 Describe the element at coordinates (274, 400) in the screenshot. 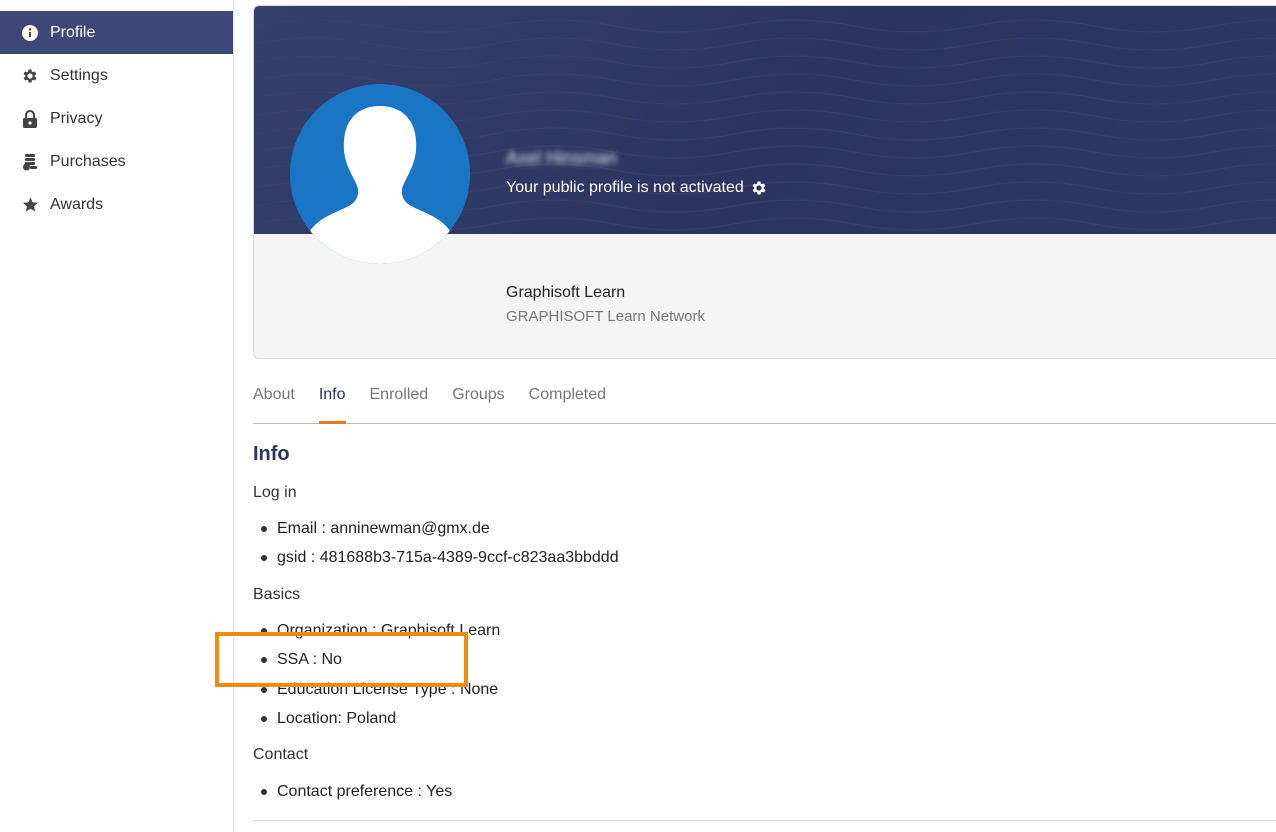

I see `tab-about: About` at that location.